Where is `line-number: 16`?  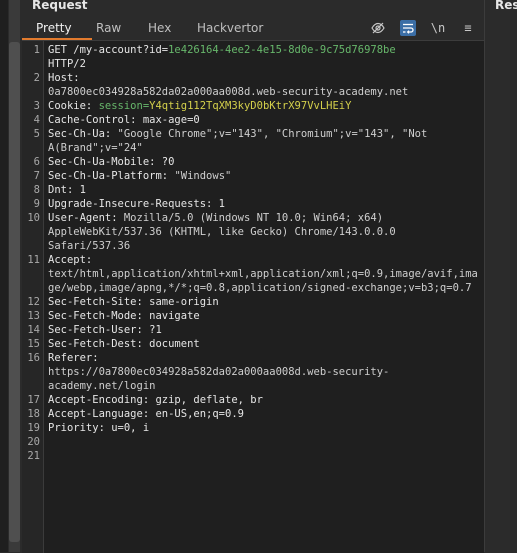
line-number: 16 is located at coordinates (33, 358).